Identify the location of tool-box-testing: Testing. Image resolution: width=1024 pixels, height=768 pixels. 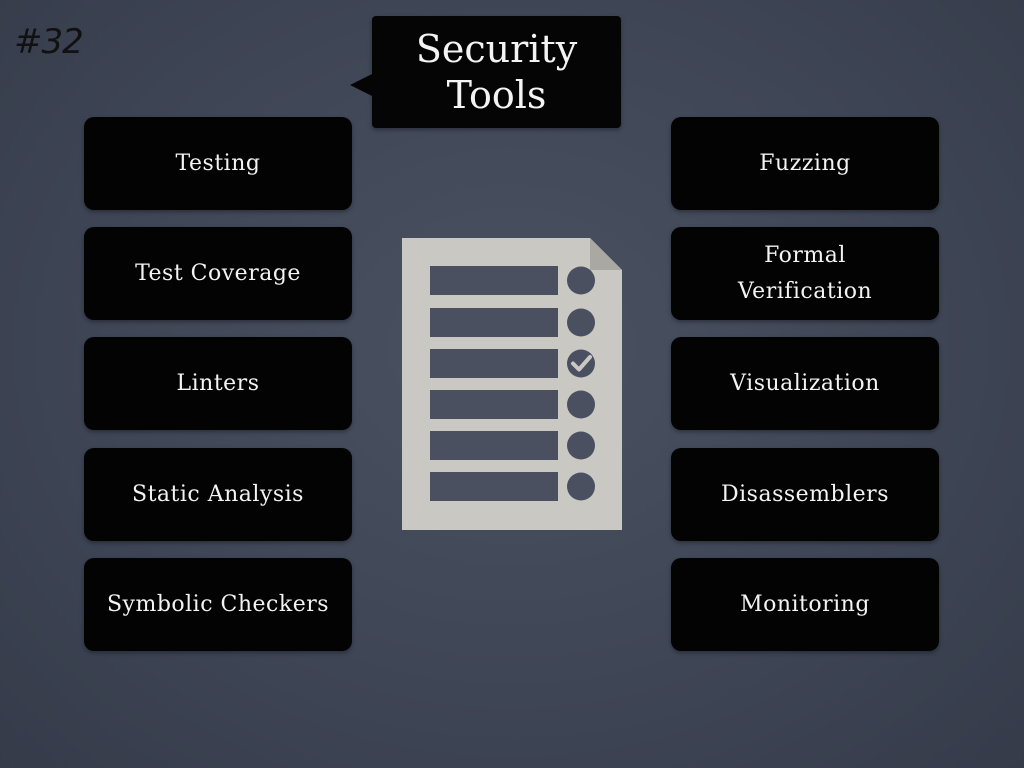
(218, 163).